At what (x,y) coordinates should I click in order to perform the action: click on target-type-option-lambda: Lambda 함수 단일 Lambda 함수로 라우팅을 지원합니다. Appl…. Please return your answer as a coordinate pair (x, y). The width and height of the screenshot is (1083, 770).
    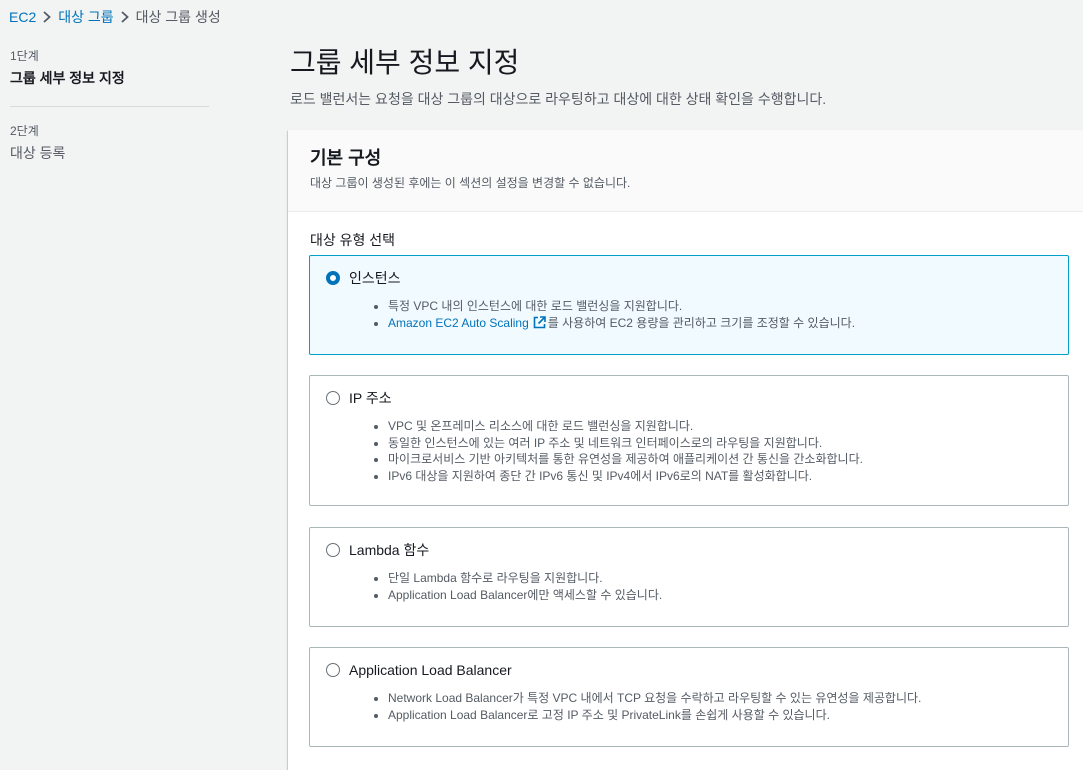
    Looking at the image, I should click on (689, 577).